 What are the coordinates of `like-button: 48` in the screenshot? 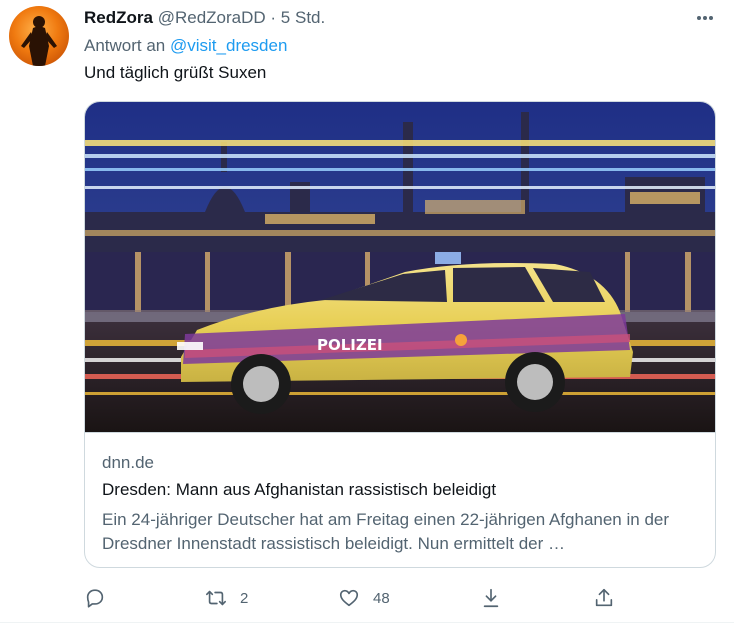 It's located at (363, 598).